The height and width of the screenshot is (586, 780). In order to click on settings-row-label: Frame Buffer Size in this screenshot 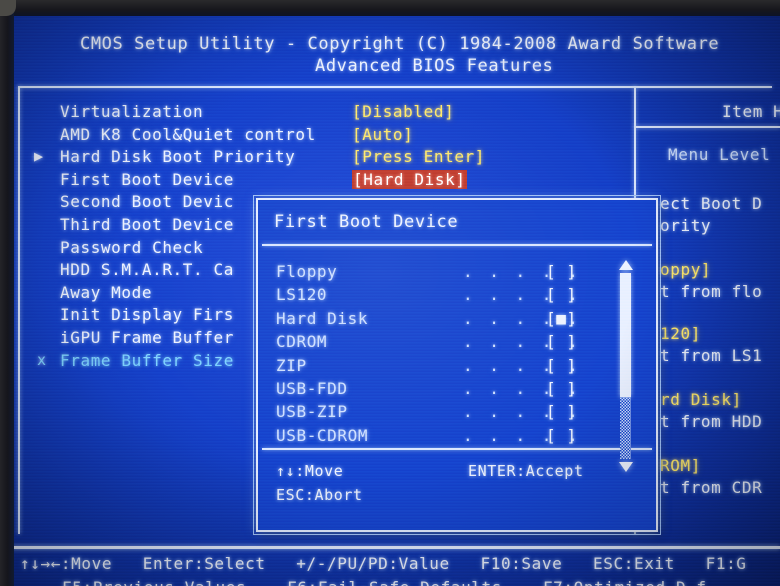, I will do `click(147, 360)`.